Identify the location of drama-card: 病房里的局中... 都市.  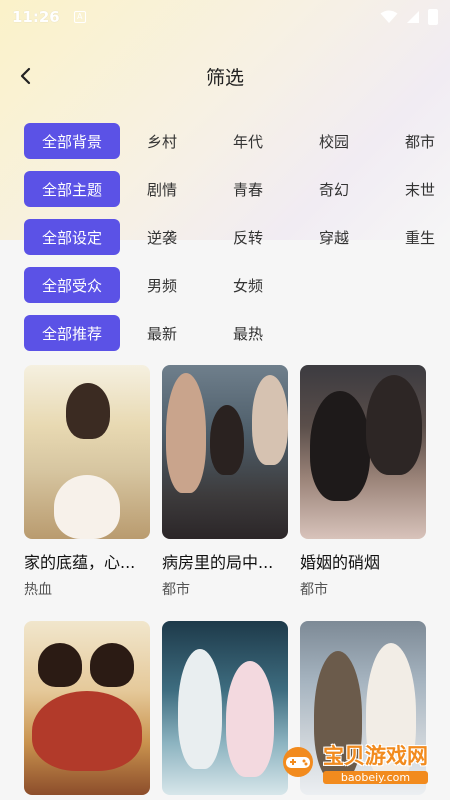
(225, 482).